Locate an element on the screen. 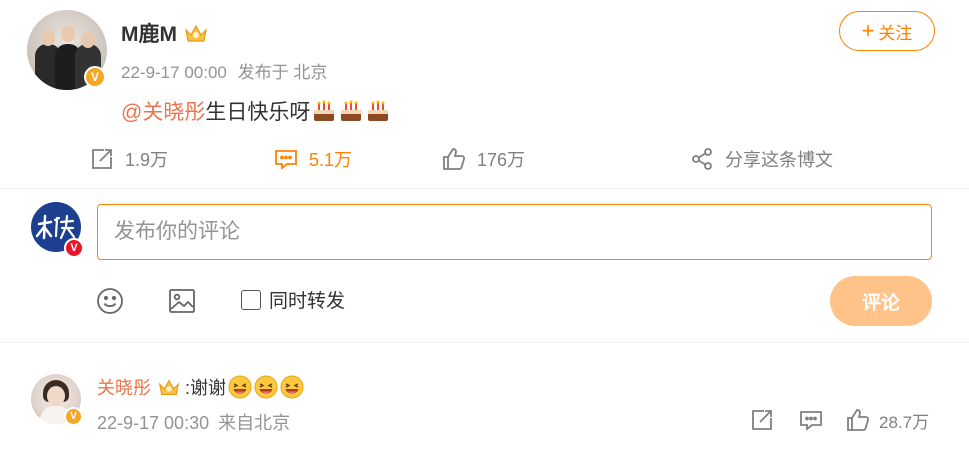 The width and height of the screenshot is (969, 451). comment-input is located at coordinates (514, 232).